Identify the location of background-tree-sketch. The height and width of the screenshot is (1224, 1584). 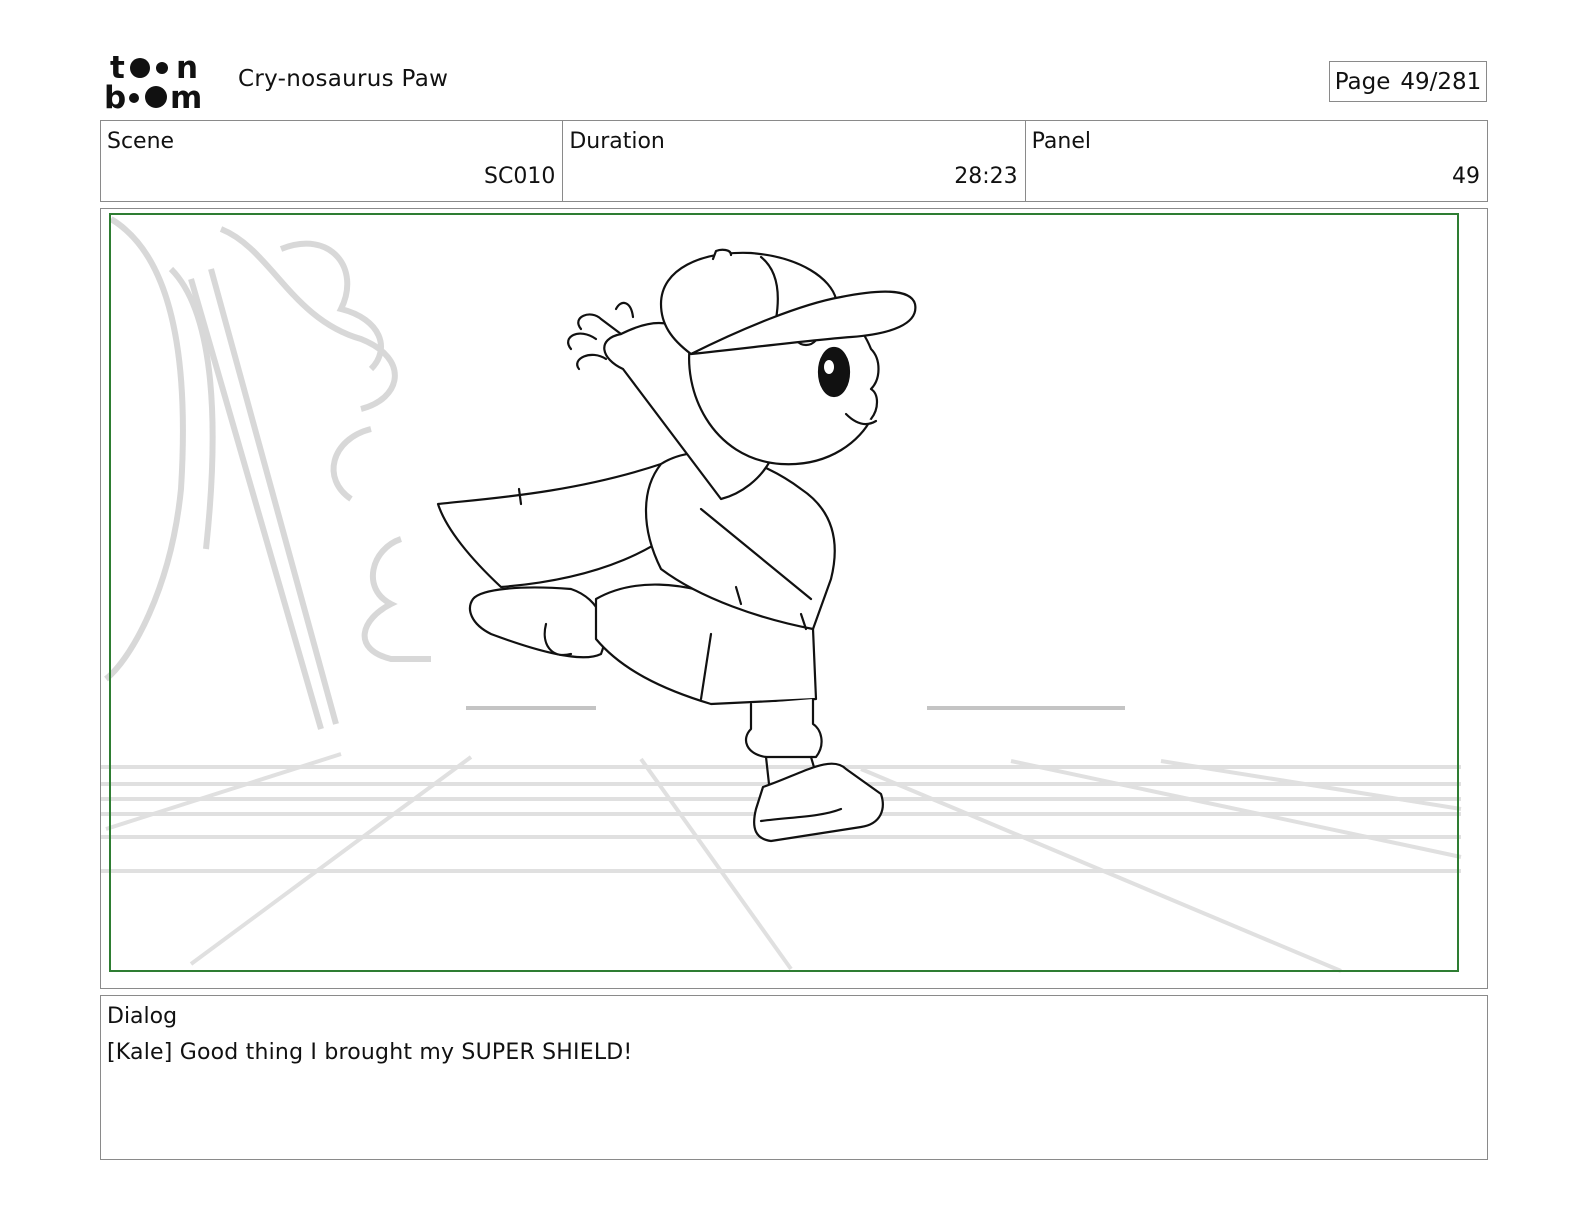
(267, 473).